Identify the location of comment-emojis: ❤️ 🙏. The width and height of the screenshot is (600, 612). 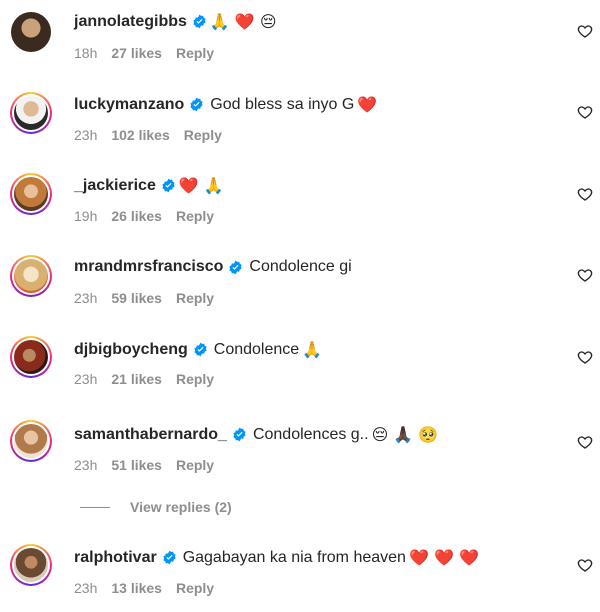
(201, 185).